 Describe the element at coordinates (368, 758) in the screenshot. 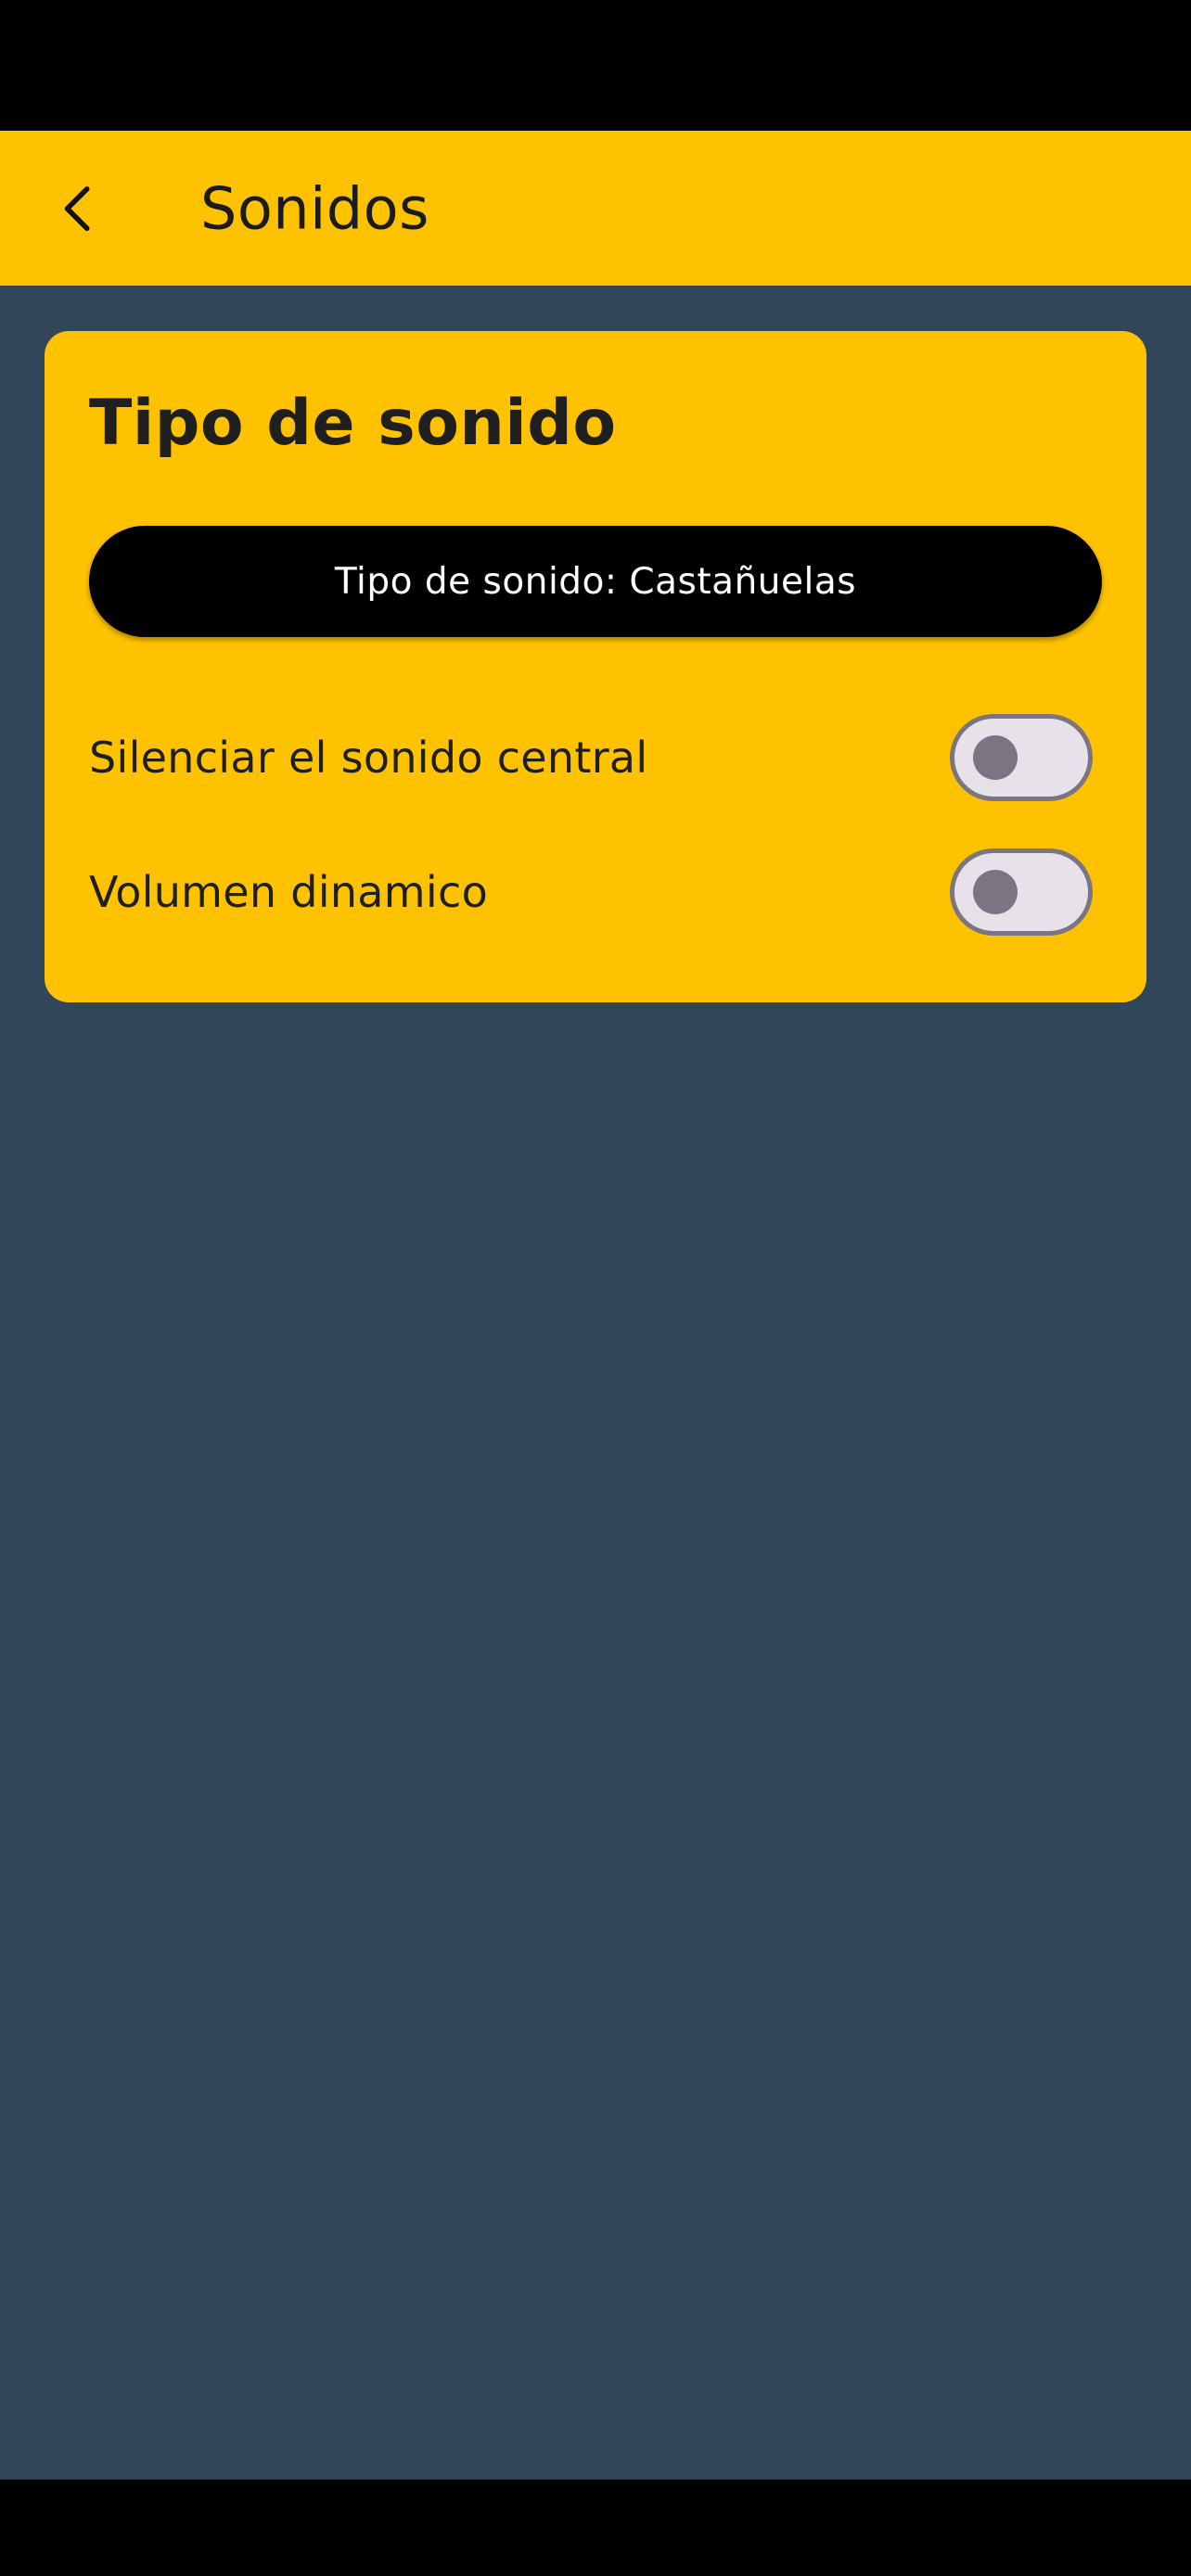

I see `setting-label: Silenciar el sonido central` at that location.